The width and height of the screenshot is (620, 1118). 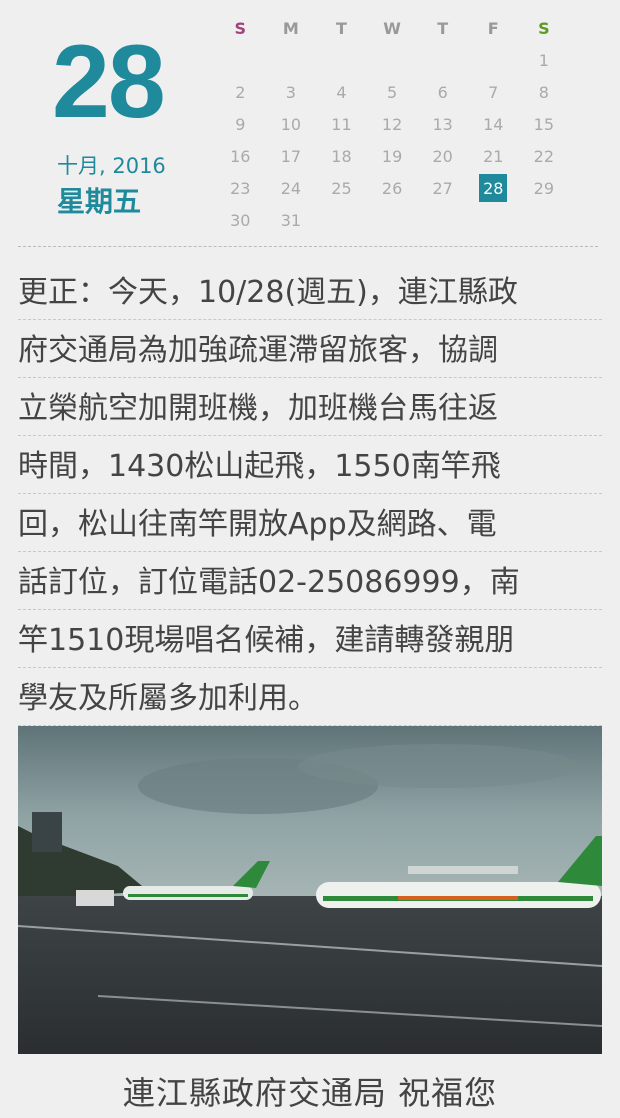 What do you see at coordinates (310, 1093) in the screenshot?
I see `footer-greeting: 連江縣政府交通局 祝福您` at bounding box center [310, 1093].